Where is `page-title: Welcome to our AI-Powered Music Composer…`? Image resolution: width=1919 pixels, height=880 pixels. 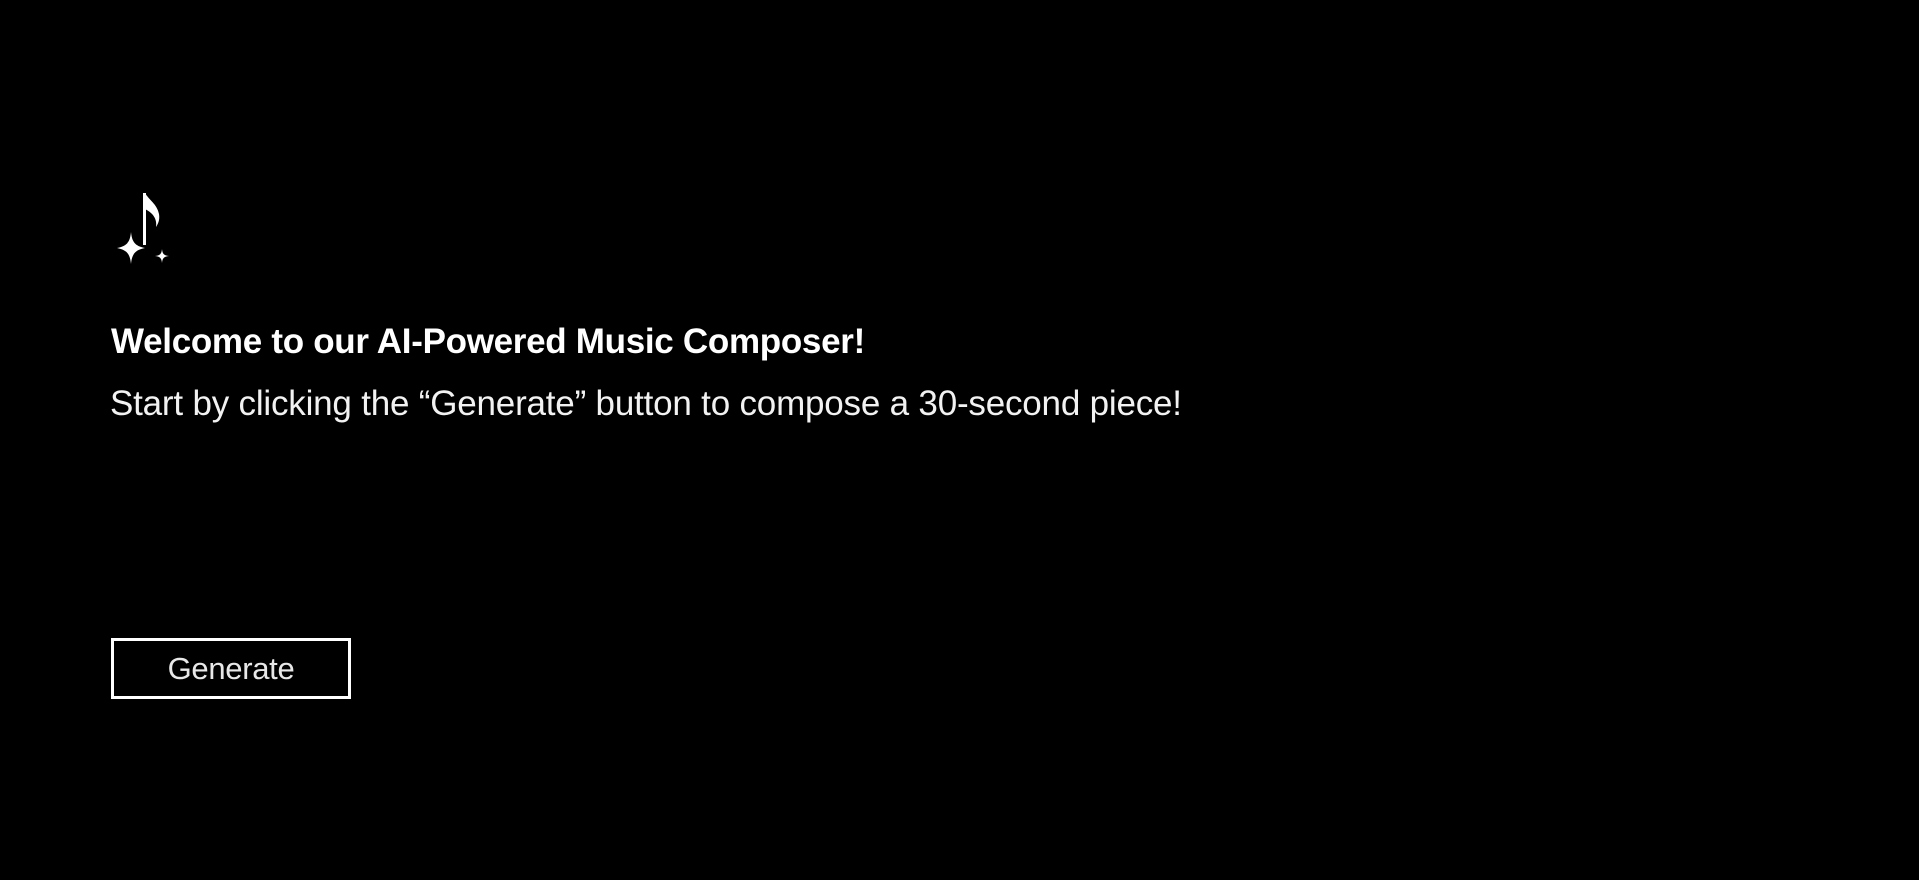
page-title: Welcome to our AI-Powered Music Composer… is located at coordinates (488, 341).